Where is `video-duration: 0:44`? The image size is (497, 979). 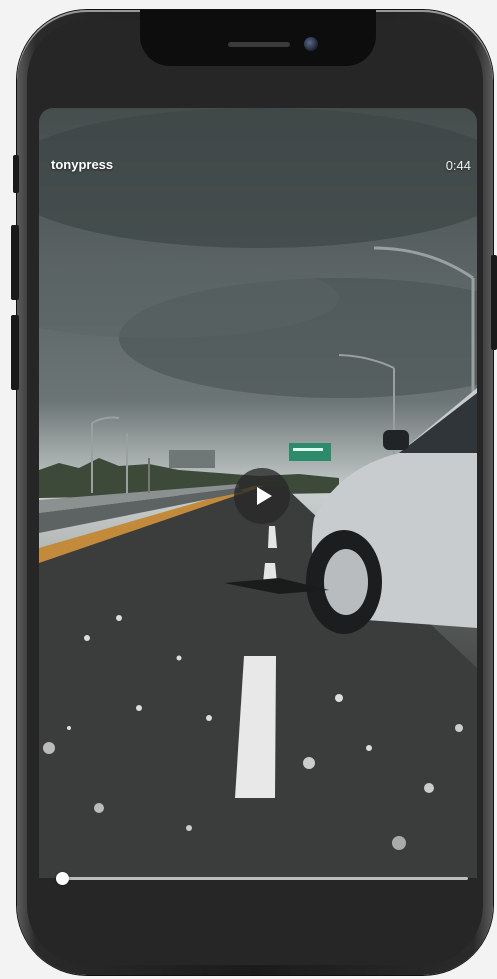
video-duration: 0:44 is located at coordinates (458, 165).